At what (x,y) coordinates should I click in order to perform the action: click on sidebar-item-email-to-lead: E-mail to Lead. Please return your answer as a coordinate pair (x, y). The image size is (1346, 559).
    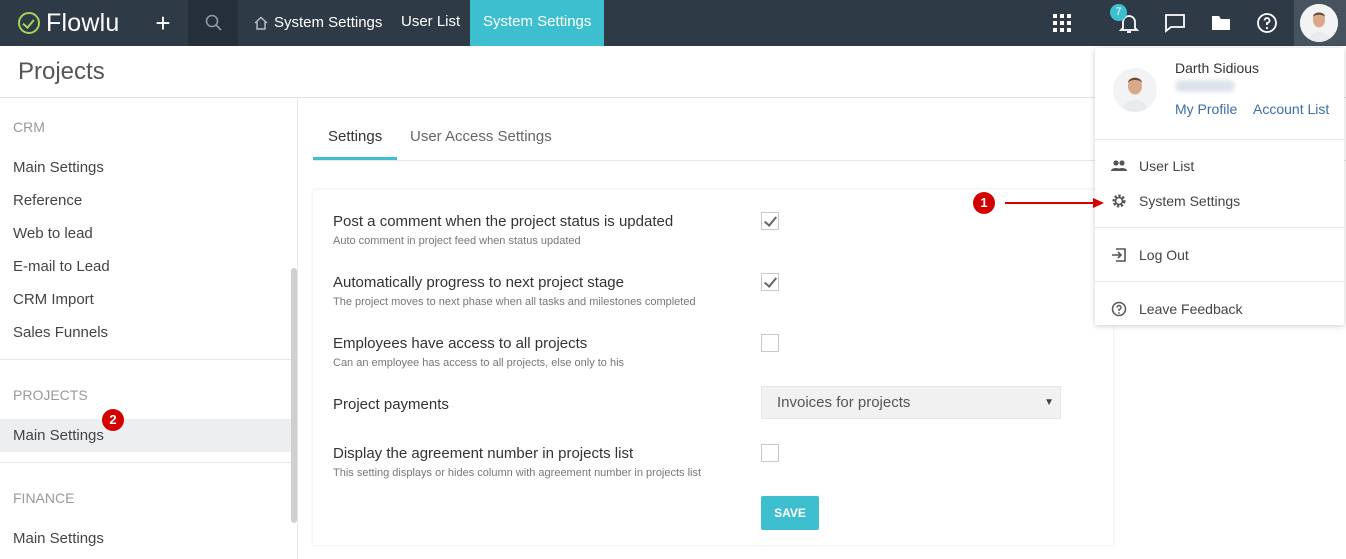
    Looking at the image, I should click on (146, 266).